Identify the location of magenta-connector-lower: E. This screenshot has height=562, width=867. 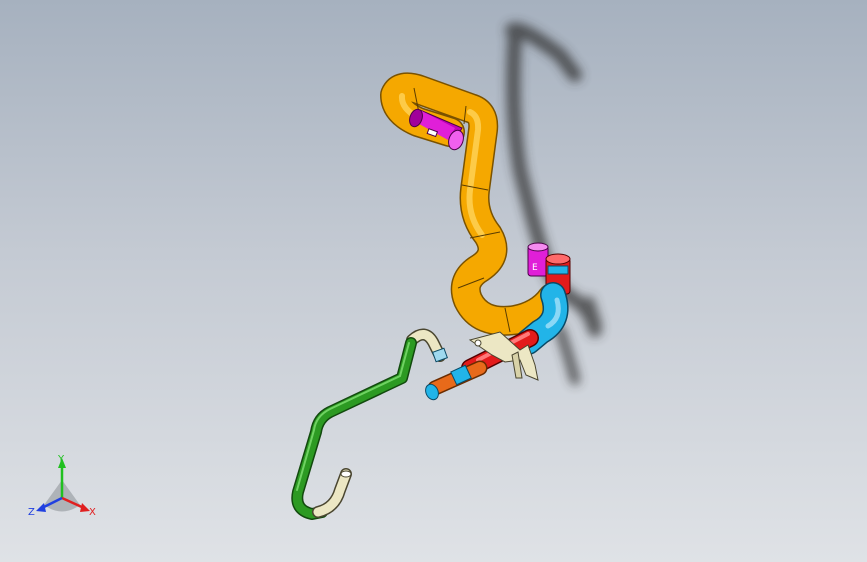
(538, 259).